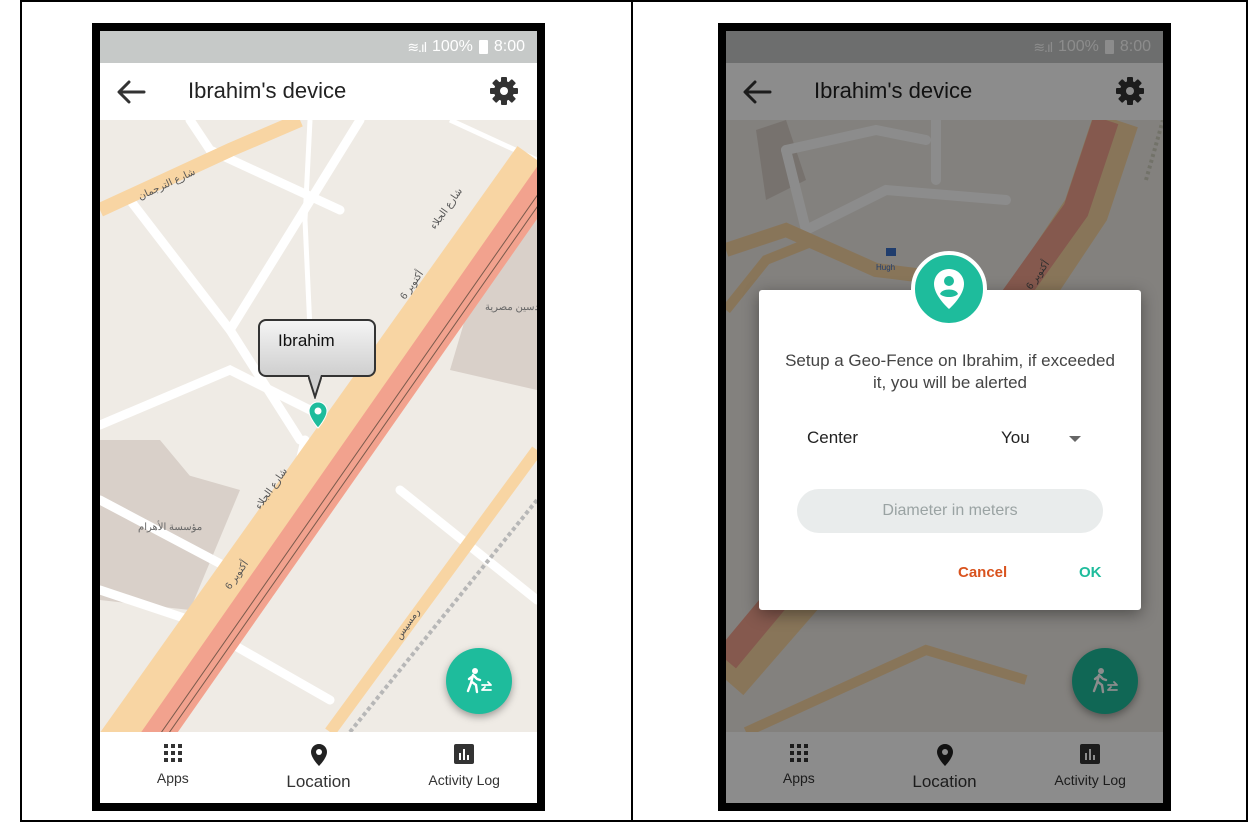  What do you see at coordinates (170, 527) in the screenshot?
I see `map-poi-label: مؤسسة الأهرام` at bounding box center [170, 527].